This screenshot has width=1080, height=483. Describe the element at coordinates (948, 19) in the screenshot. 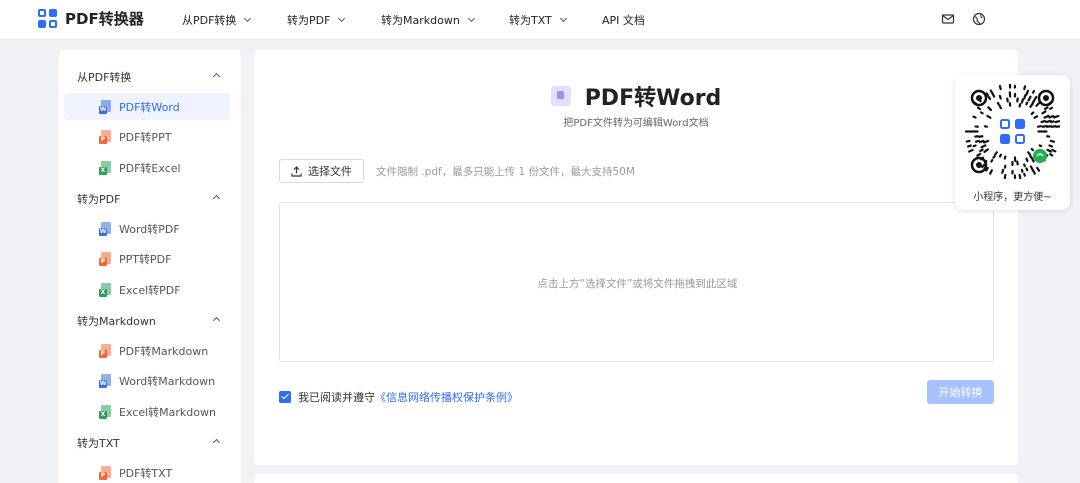

I see `mail-icon` at that location.